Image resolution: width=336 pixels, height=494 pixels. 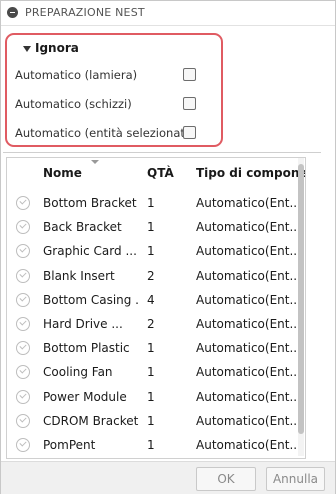 I want to click on table-header: Nome QTÀ Tipo di componen, so click(x=156, y=171).